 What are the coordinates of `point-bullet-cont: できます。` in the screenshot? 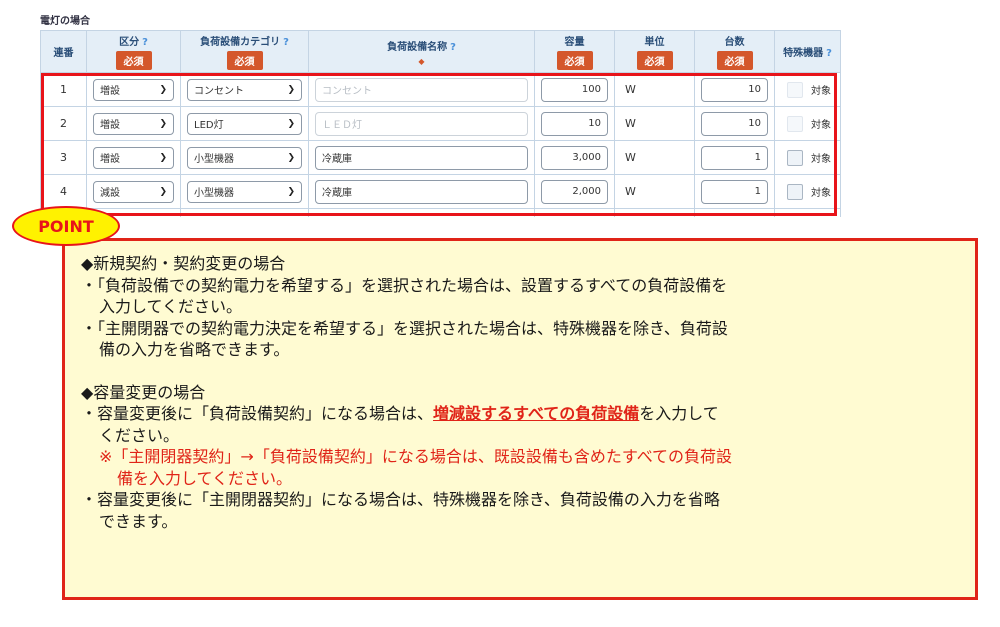 It's located at (138, 521).